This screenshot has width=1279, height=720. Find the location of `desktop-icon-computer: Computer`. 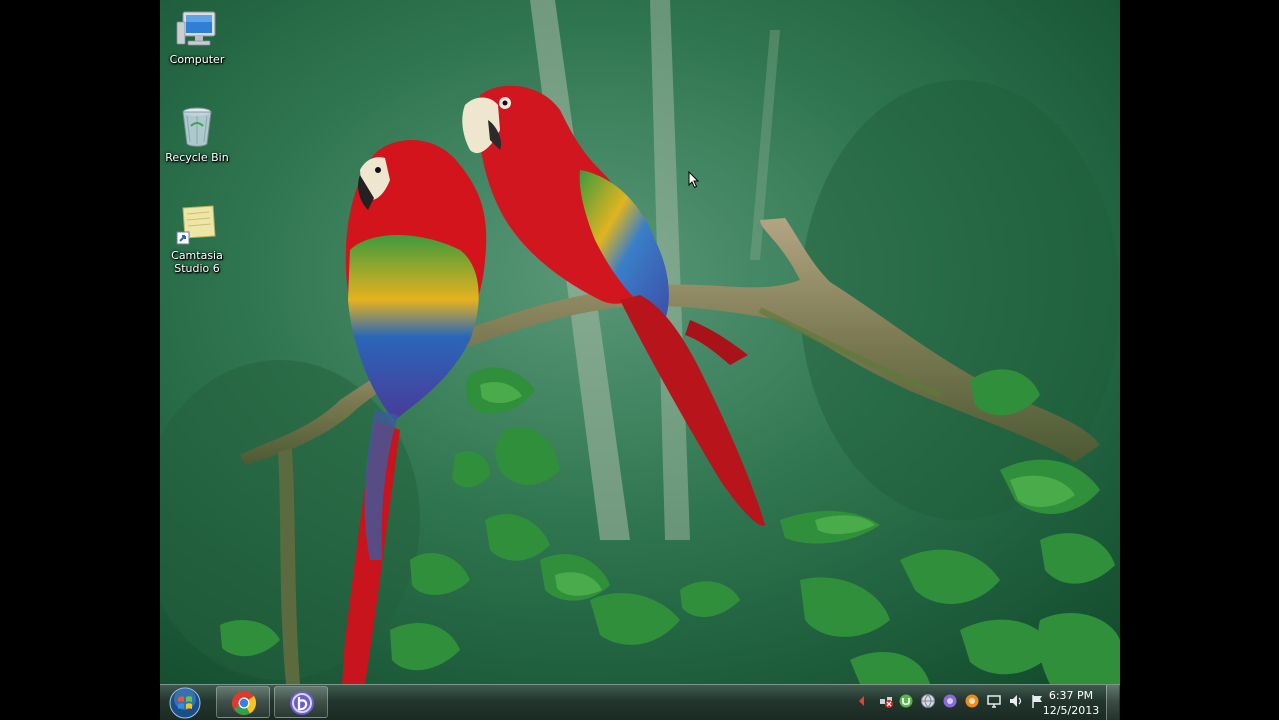

desktop-icon-computer: Computer is located at coordinates (197, 37).